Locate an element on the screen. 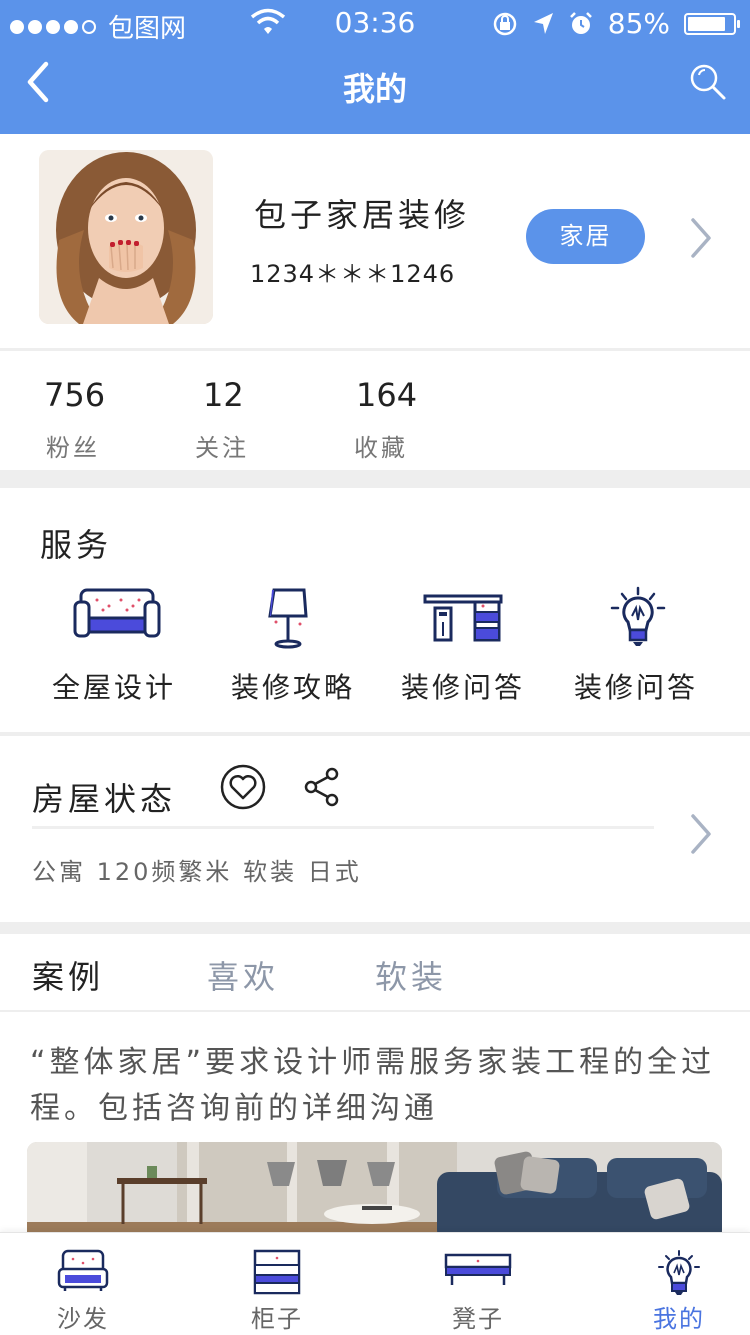 Image resolution: width=750 pixels, height=1335 pixels. heart-icon is located at coordinates (243, 787).